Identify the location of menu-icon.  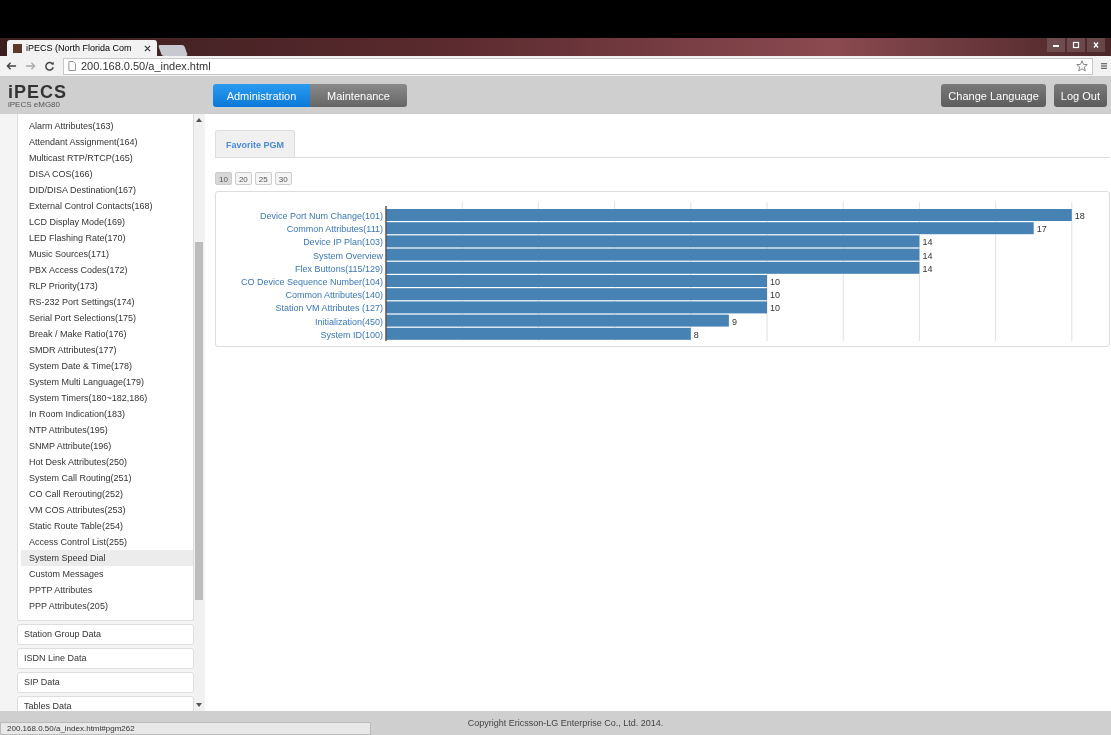
(1104, 66).